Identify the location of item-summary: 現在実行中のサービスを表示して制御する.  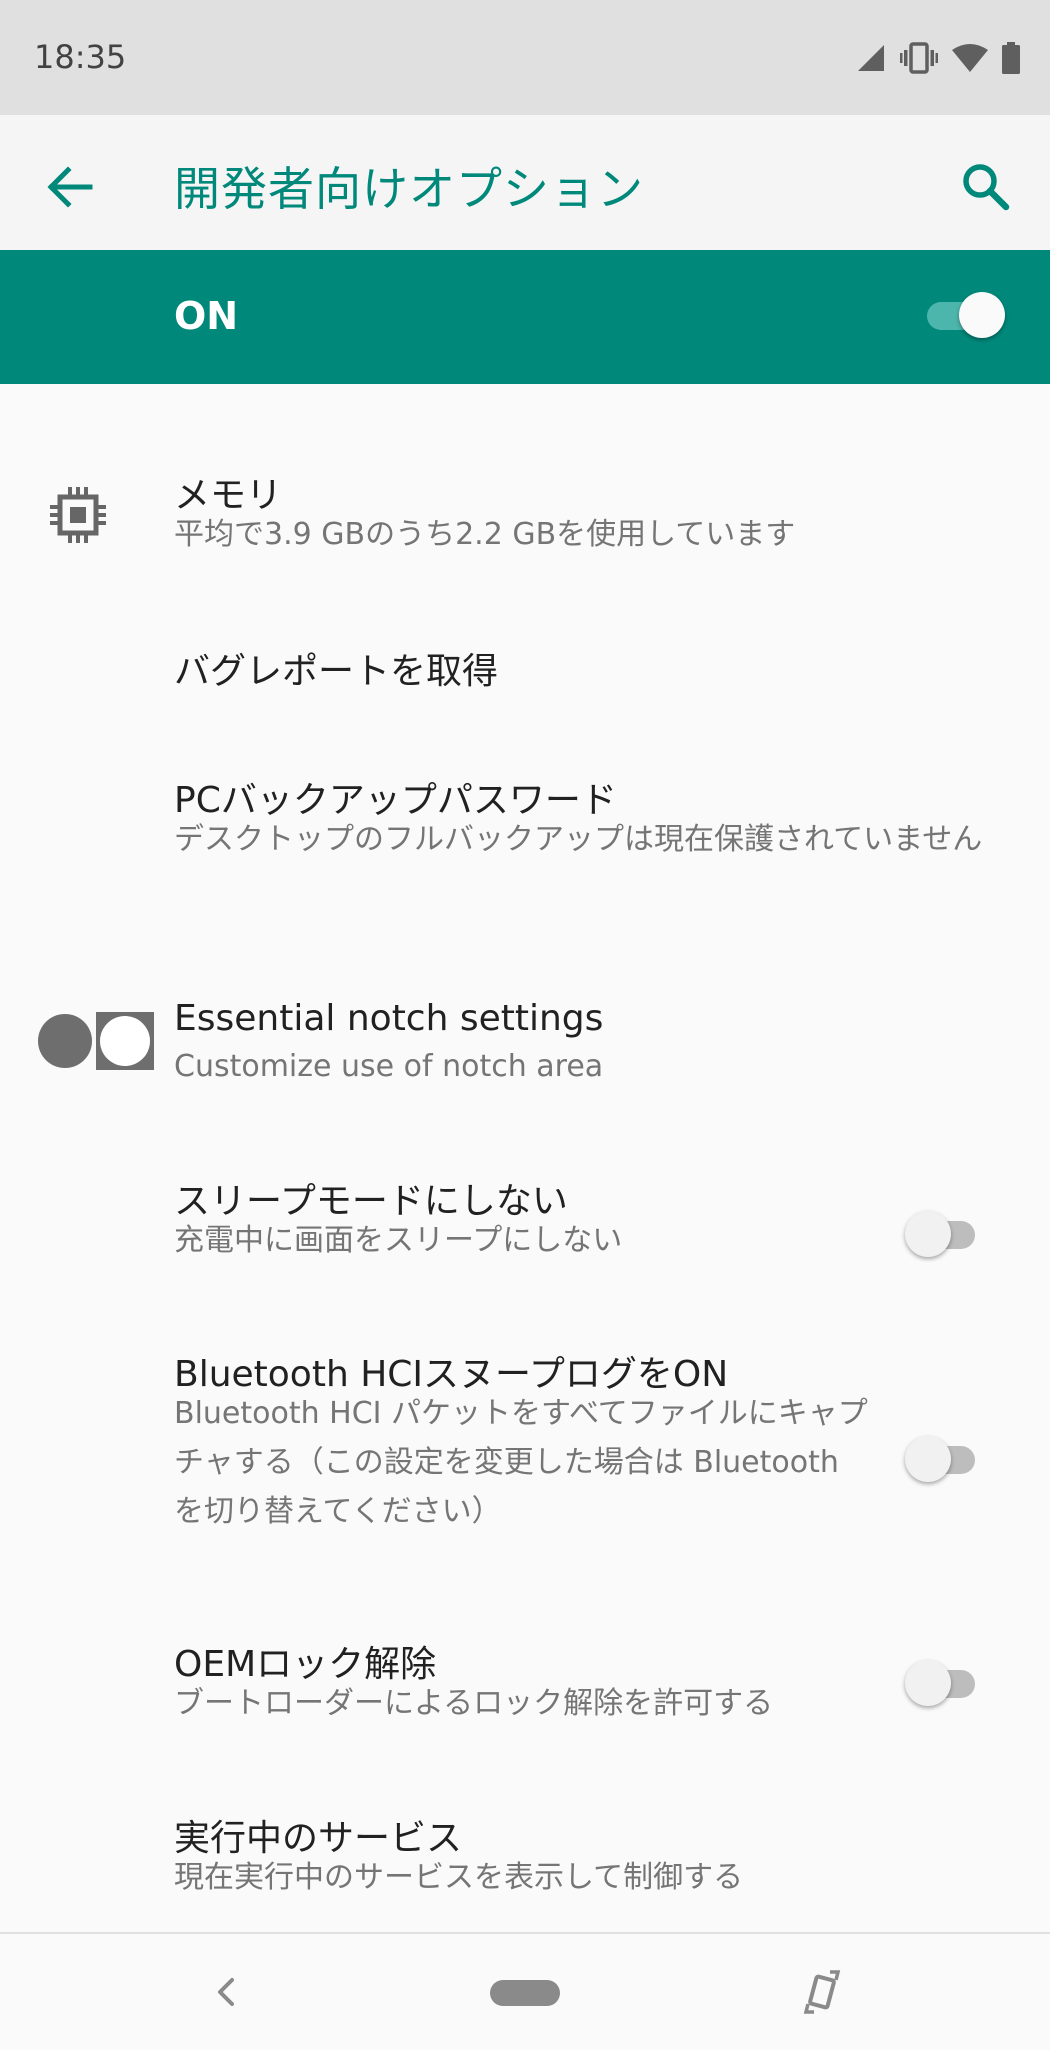
(459, 1877).